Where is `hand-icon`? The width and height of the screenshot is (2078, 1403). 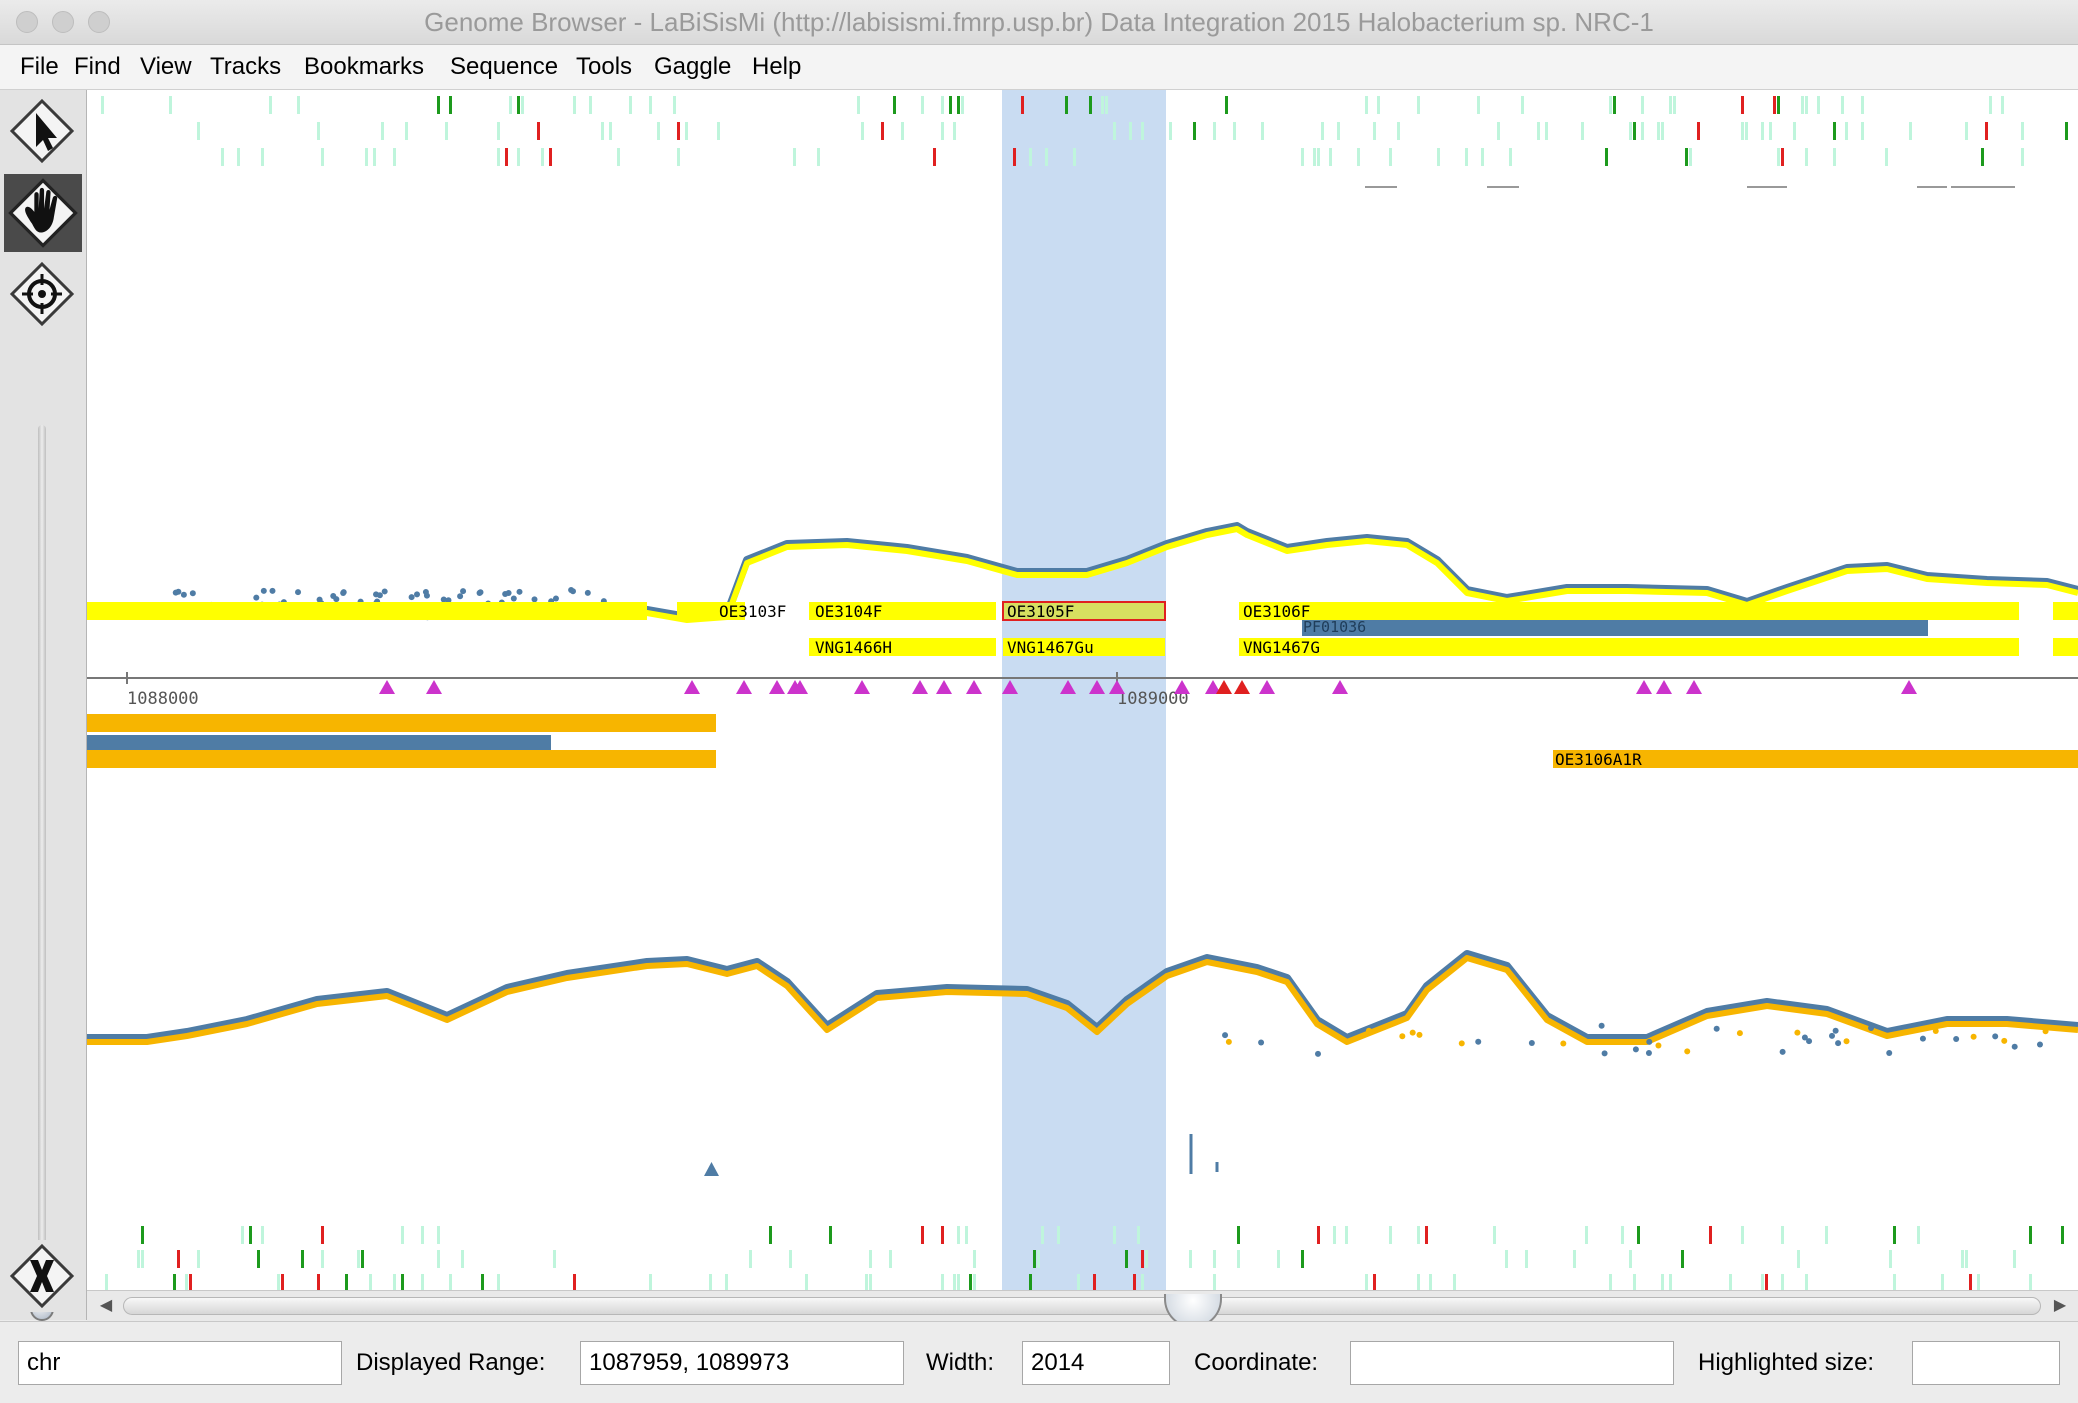 hand-icon is located at coordinates (43, 213).